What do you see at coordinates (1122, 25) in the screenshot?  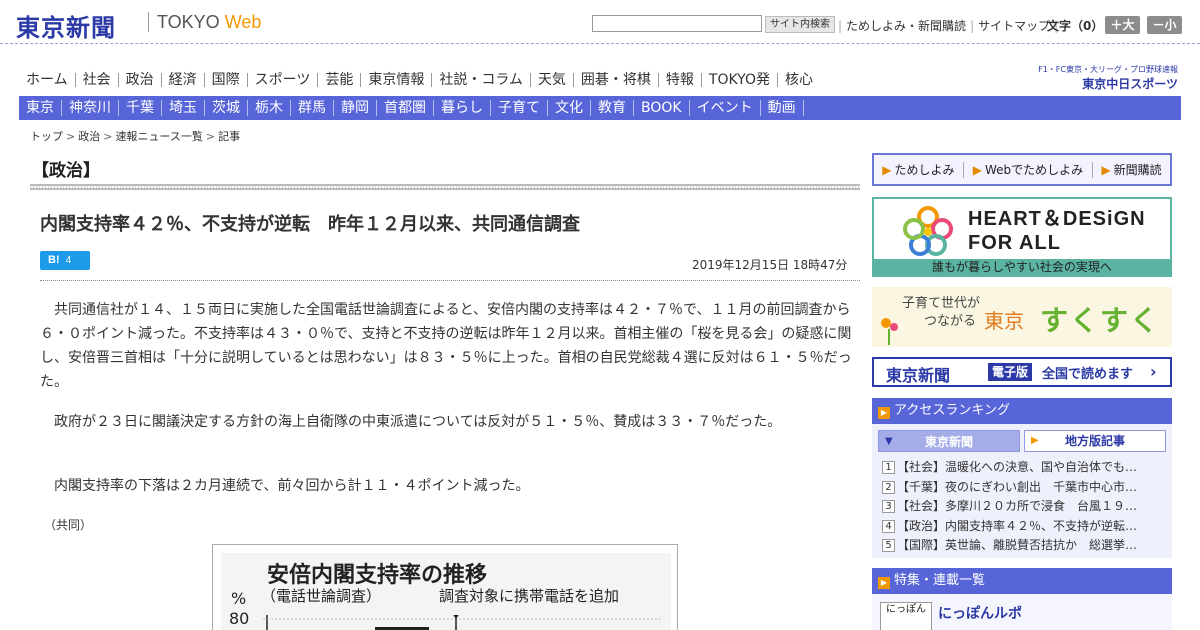 I see `font-bigger-button: ＋大` at bounding box center [1122, 25].